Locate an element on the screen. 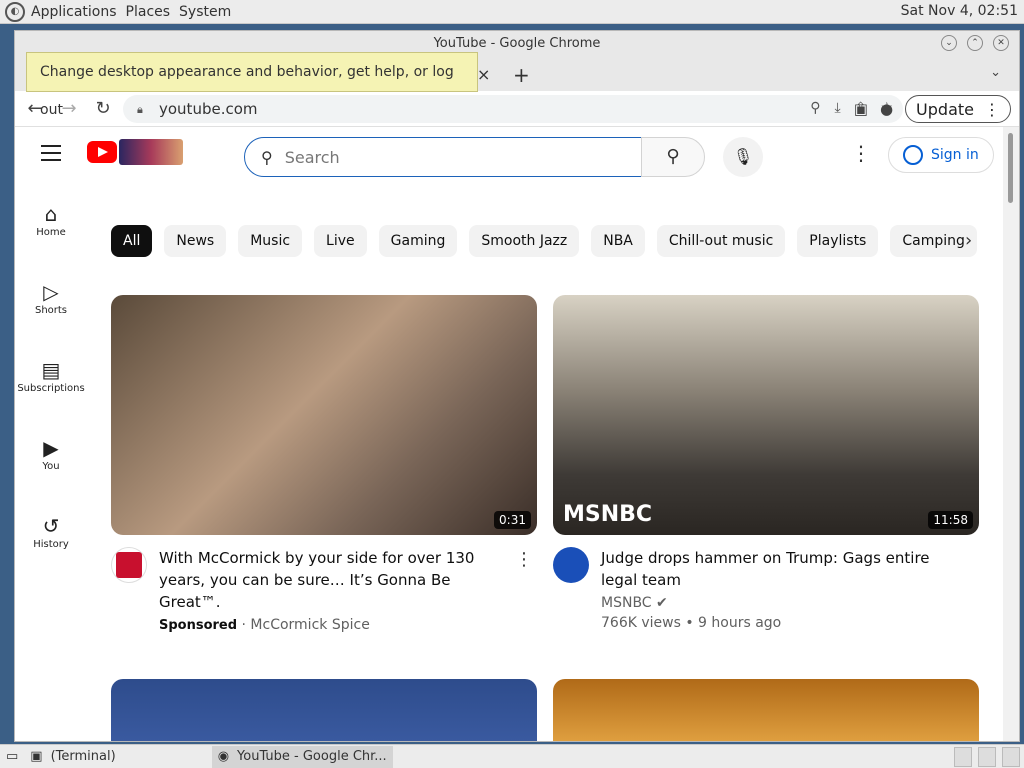 This screenshot has width=1024, height=768. kebab-menu-icon: ⋮ is located at coordinates (992, 109).